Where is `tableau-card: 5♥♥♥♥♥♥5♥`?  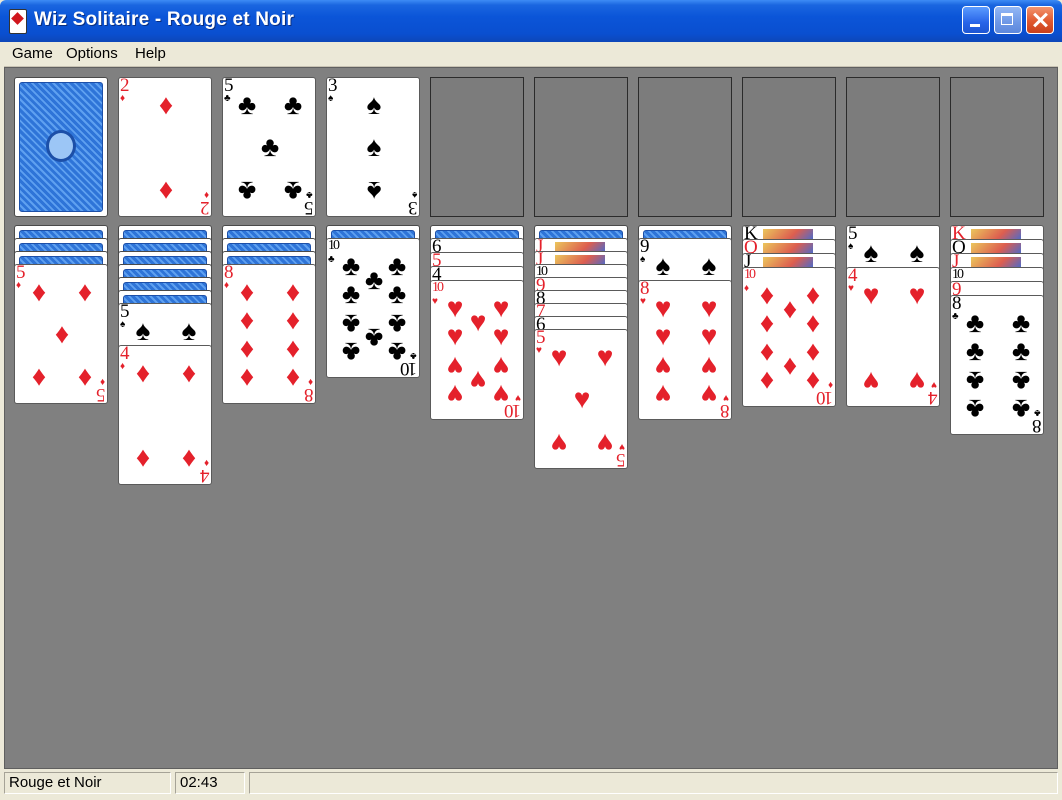 tableau-card: 5♥♥♥♥♥♥5♥ is located at coordinates (581, 399).